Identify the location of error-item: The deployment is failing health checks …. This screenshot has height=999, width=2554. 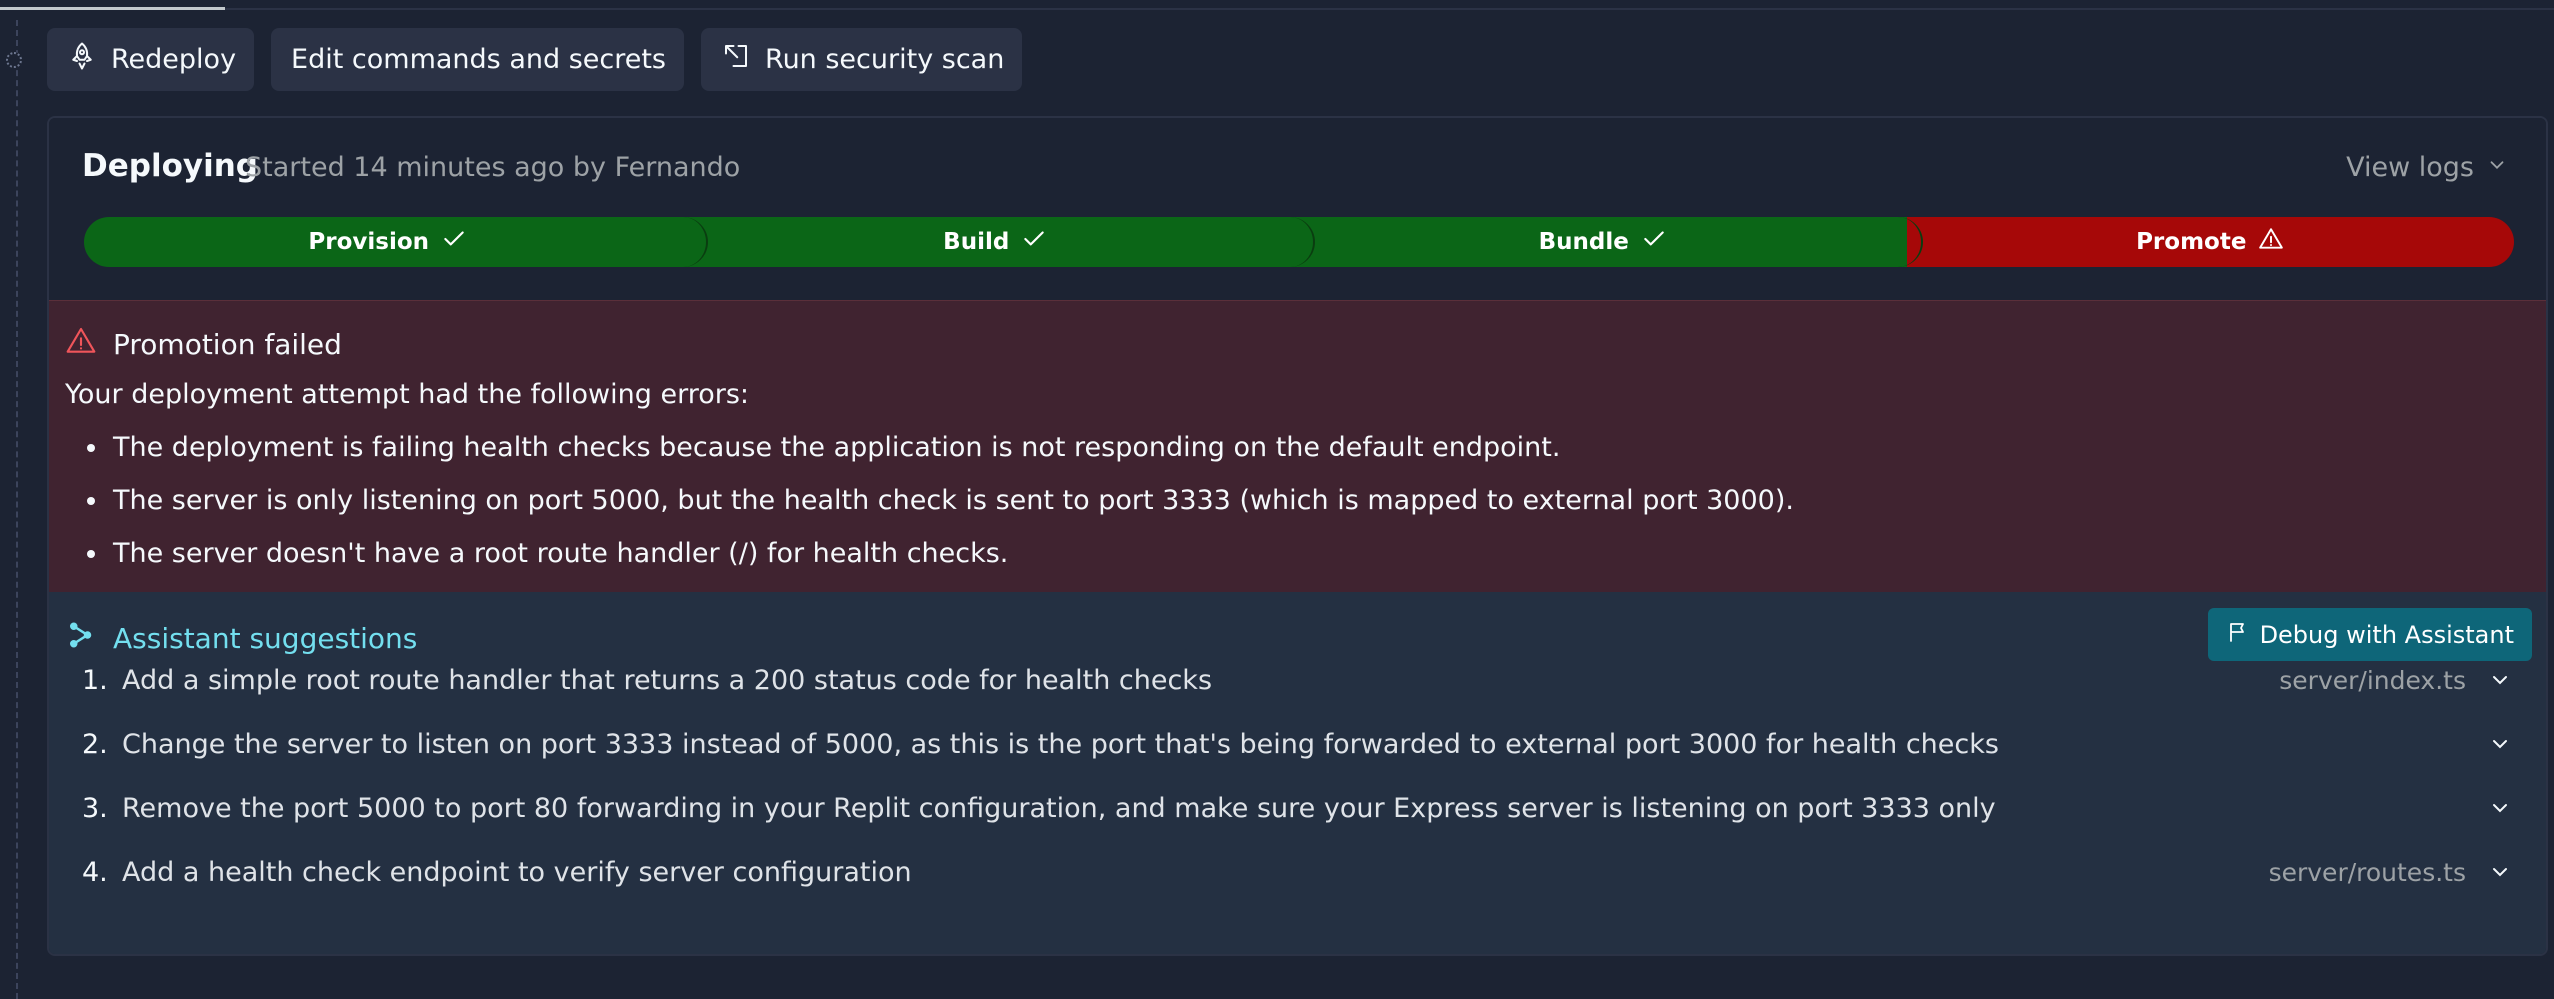
(929, 447).